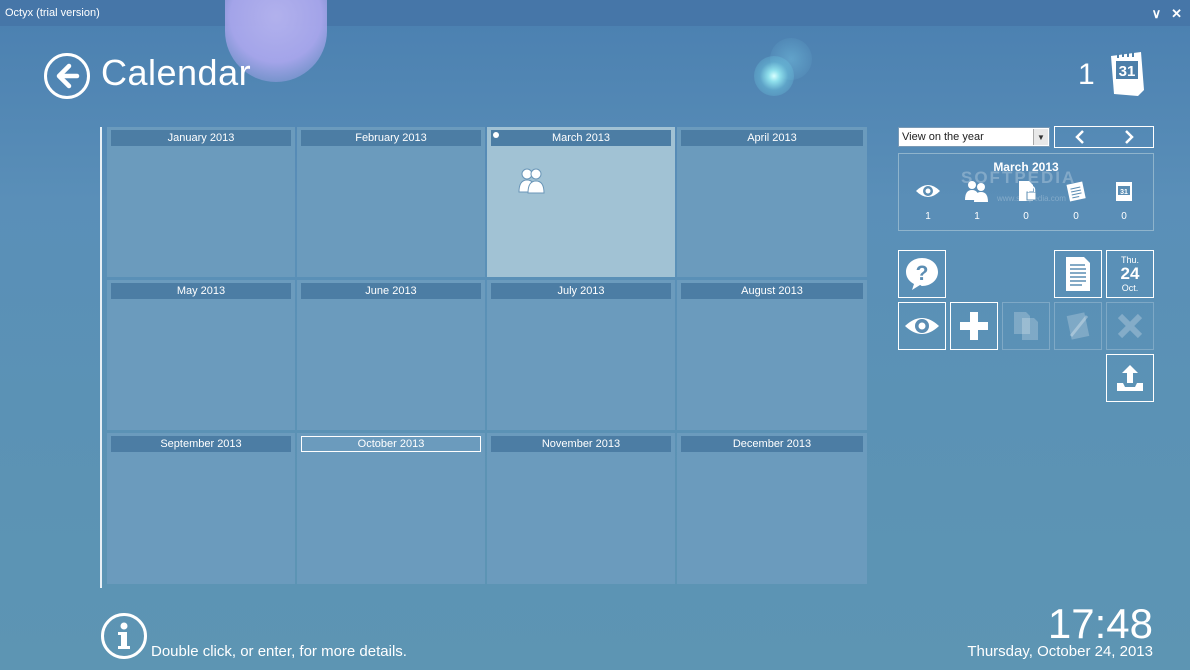 This screenshot has width=1190, height=670. What do you see at coordinates (1060, 651) in the screenshot?
I see `current-date: Thursday, October 24, 2013` at bounding box center [1060, 651].